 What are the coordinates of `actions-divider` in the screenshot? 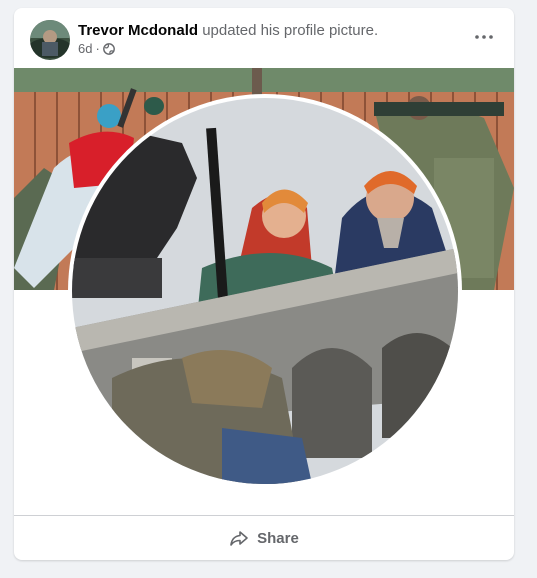 It's located at (264, 515).